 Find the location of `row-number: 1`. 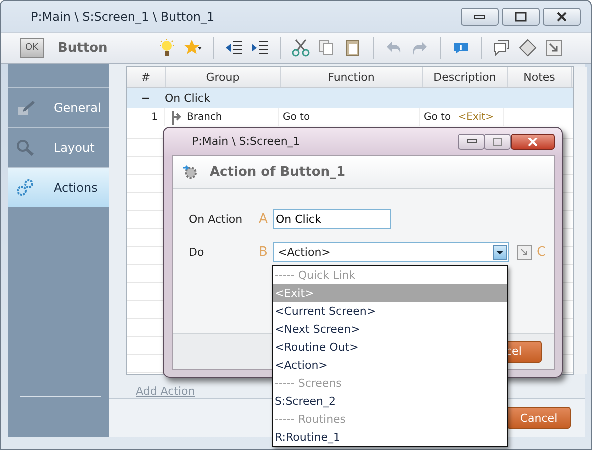

row-number: 1 is located at coordinates (146, 117).